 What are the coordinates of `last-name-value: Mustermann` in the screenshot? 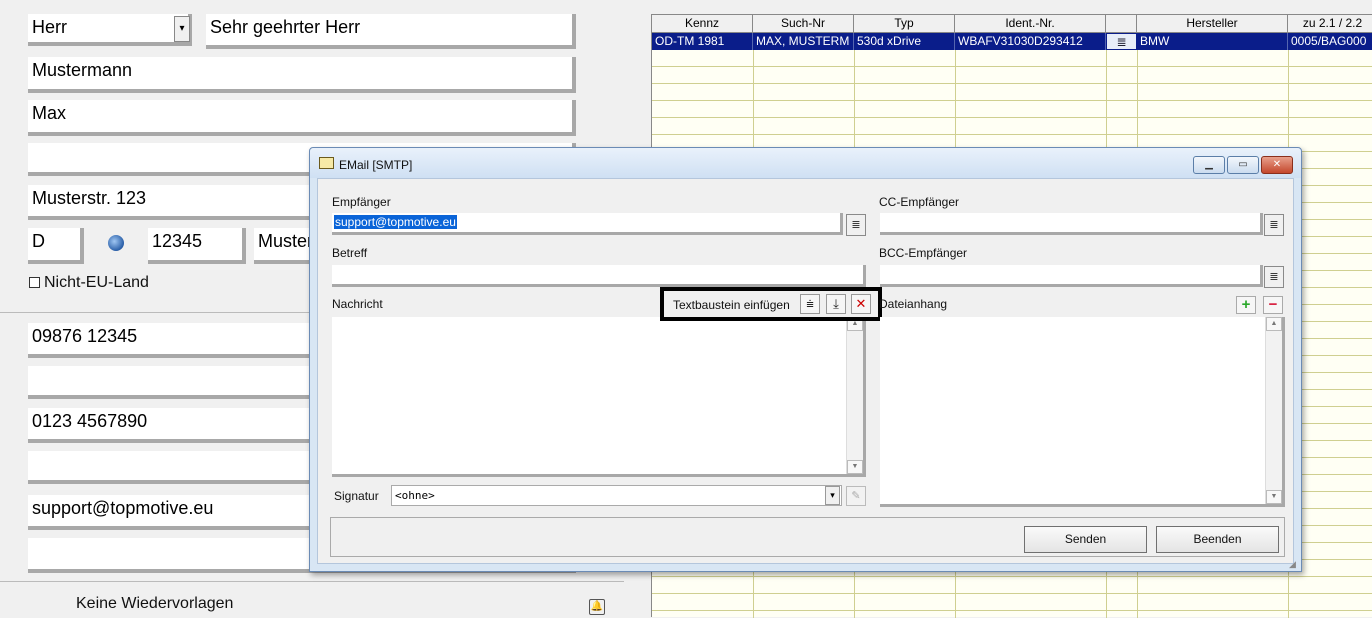 It's located at (82, 70).